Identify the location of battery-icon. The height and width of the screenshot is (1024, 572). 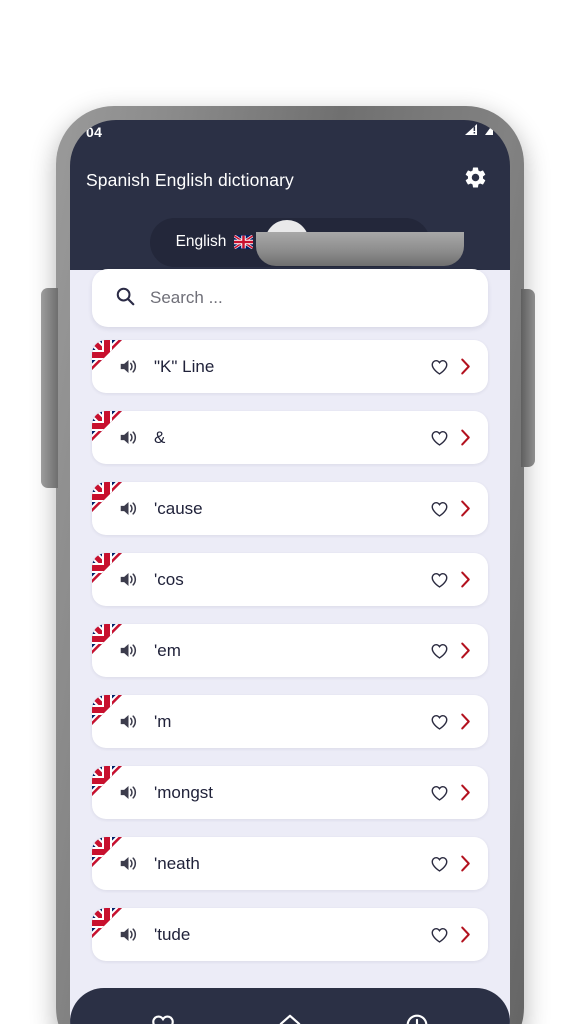
(489, 132).